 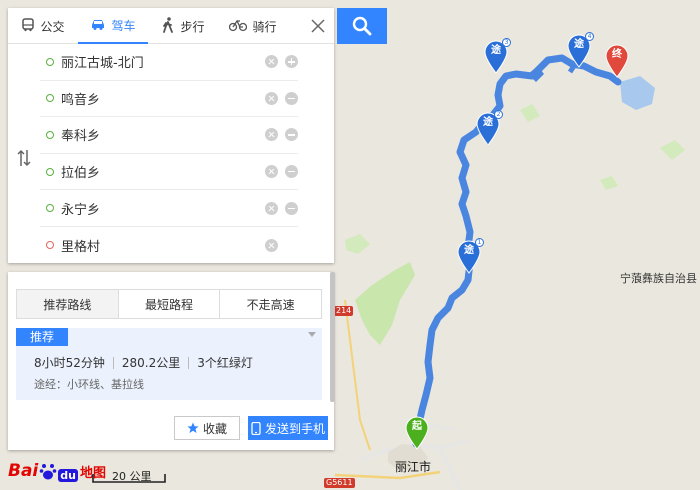 I want to click on tab-walk-label: 步行, so click(x=192, y=26).